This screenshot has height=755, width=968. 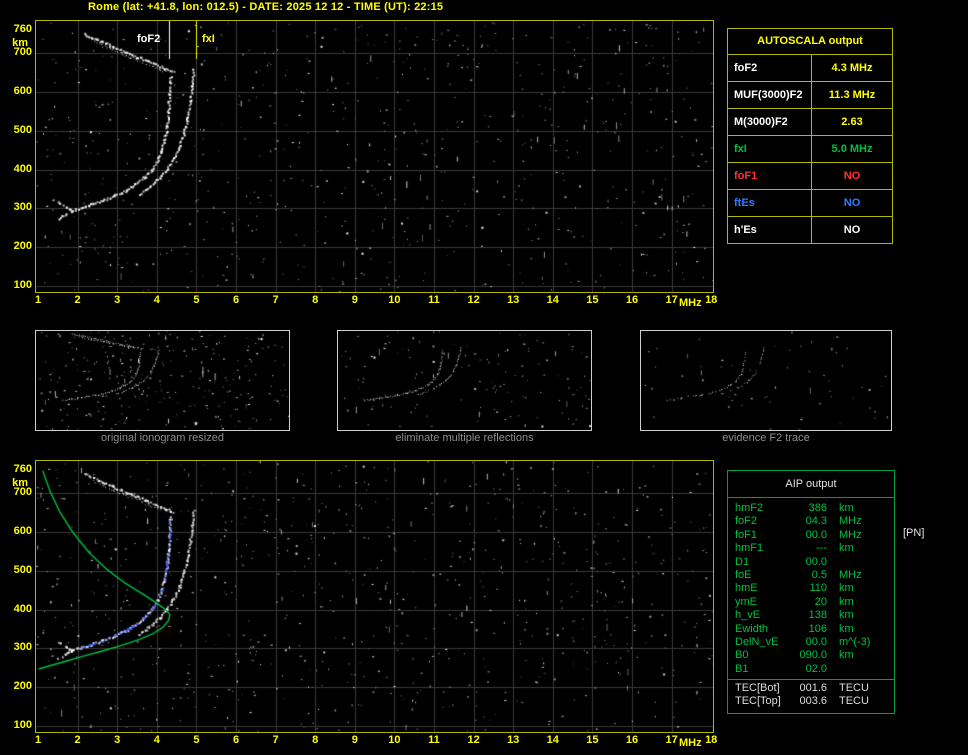 I want to click on autoscala-param: ftEs, so click(x=770, y=203).